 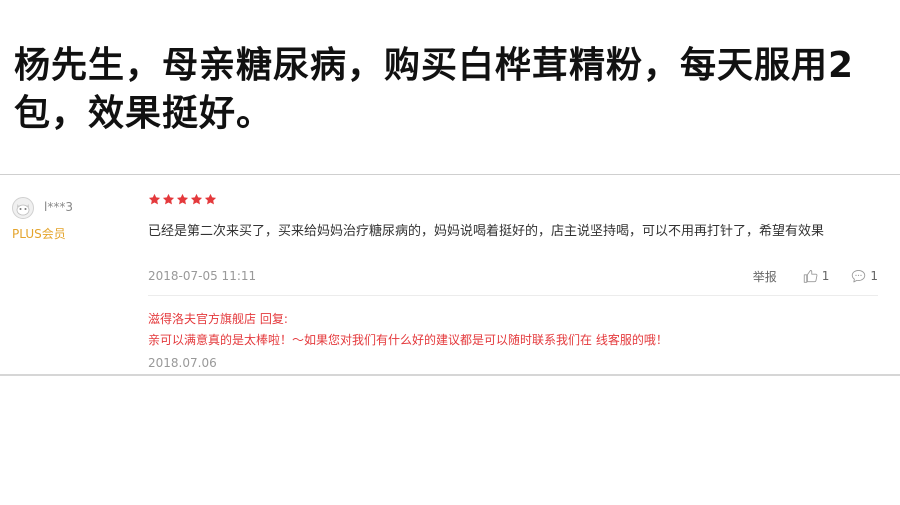 I want to click on comment-count: 1, so click(x=874, y=276).